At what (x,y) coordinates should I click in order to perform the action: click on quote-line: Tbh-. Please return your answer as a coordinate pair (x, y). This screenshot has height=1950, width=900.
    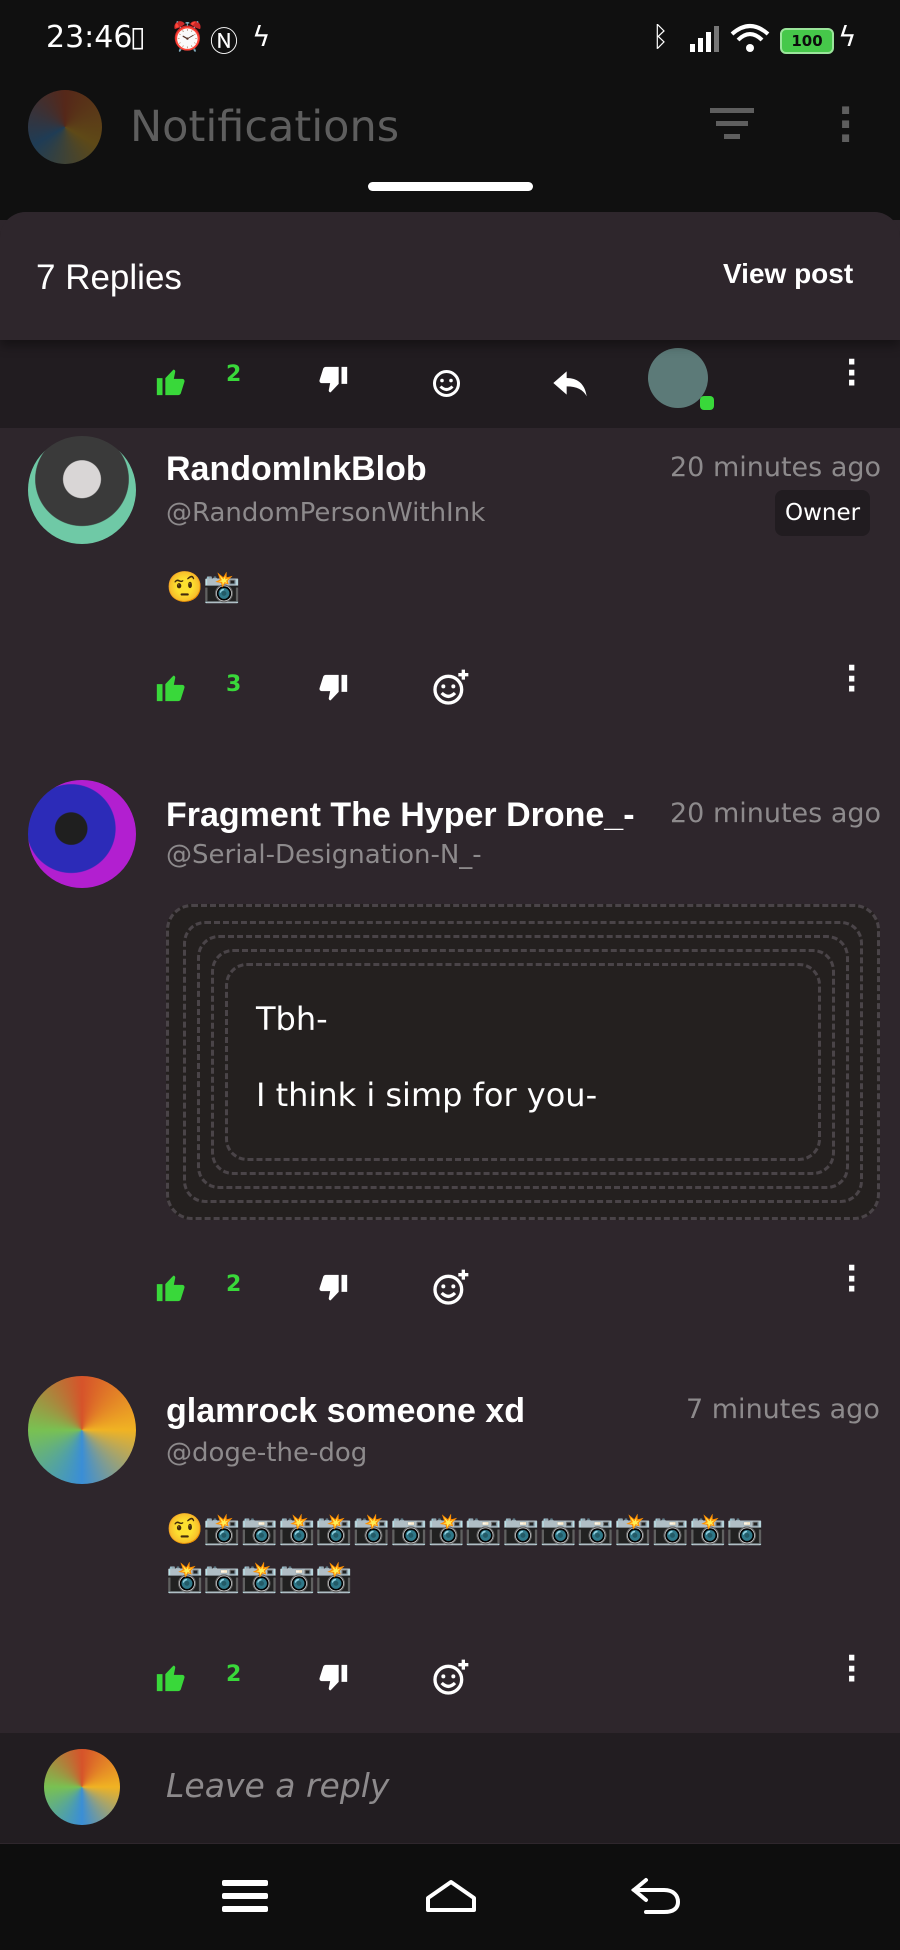
    Looking at the image, I should click on (292, 1019).